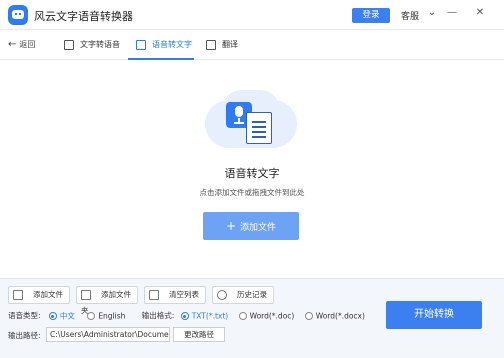 This screenshot has width=504, height=358. Describe the element at coordinates (67, 316) in the screenshot. I see `radio-chinese-label: 中文` at that location.